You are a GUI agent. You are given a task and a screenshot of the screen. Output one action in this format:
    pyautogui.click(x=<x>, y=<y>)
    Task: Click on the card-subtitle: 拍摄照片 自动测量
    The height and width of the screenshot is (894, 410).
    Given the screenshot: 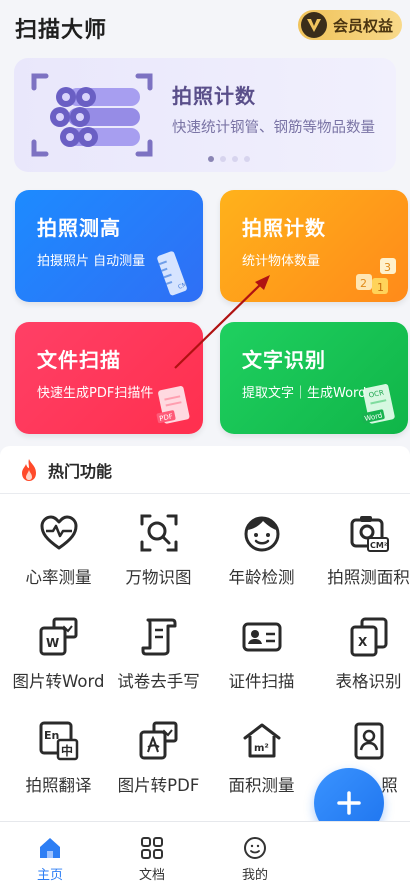 What is the action you would take?
    pyautogui.click(x=91, y=261)
    